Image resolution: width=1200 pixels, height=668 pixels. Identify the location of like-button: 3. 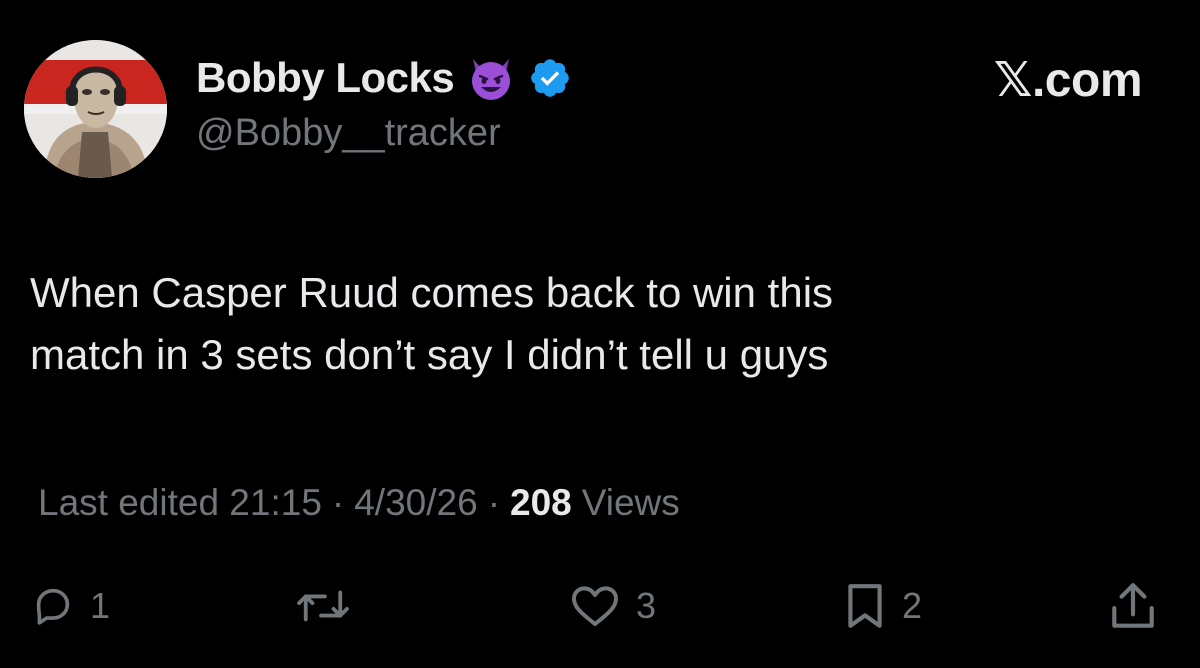
(612, 606).